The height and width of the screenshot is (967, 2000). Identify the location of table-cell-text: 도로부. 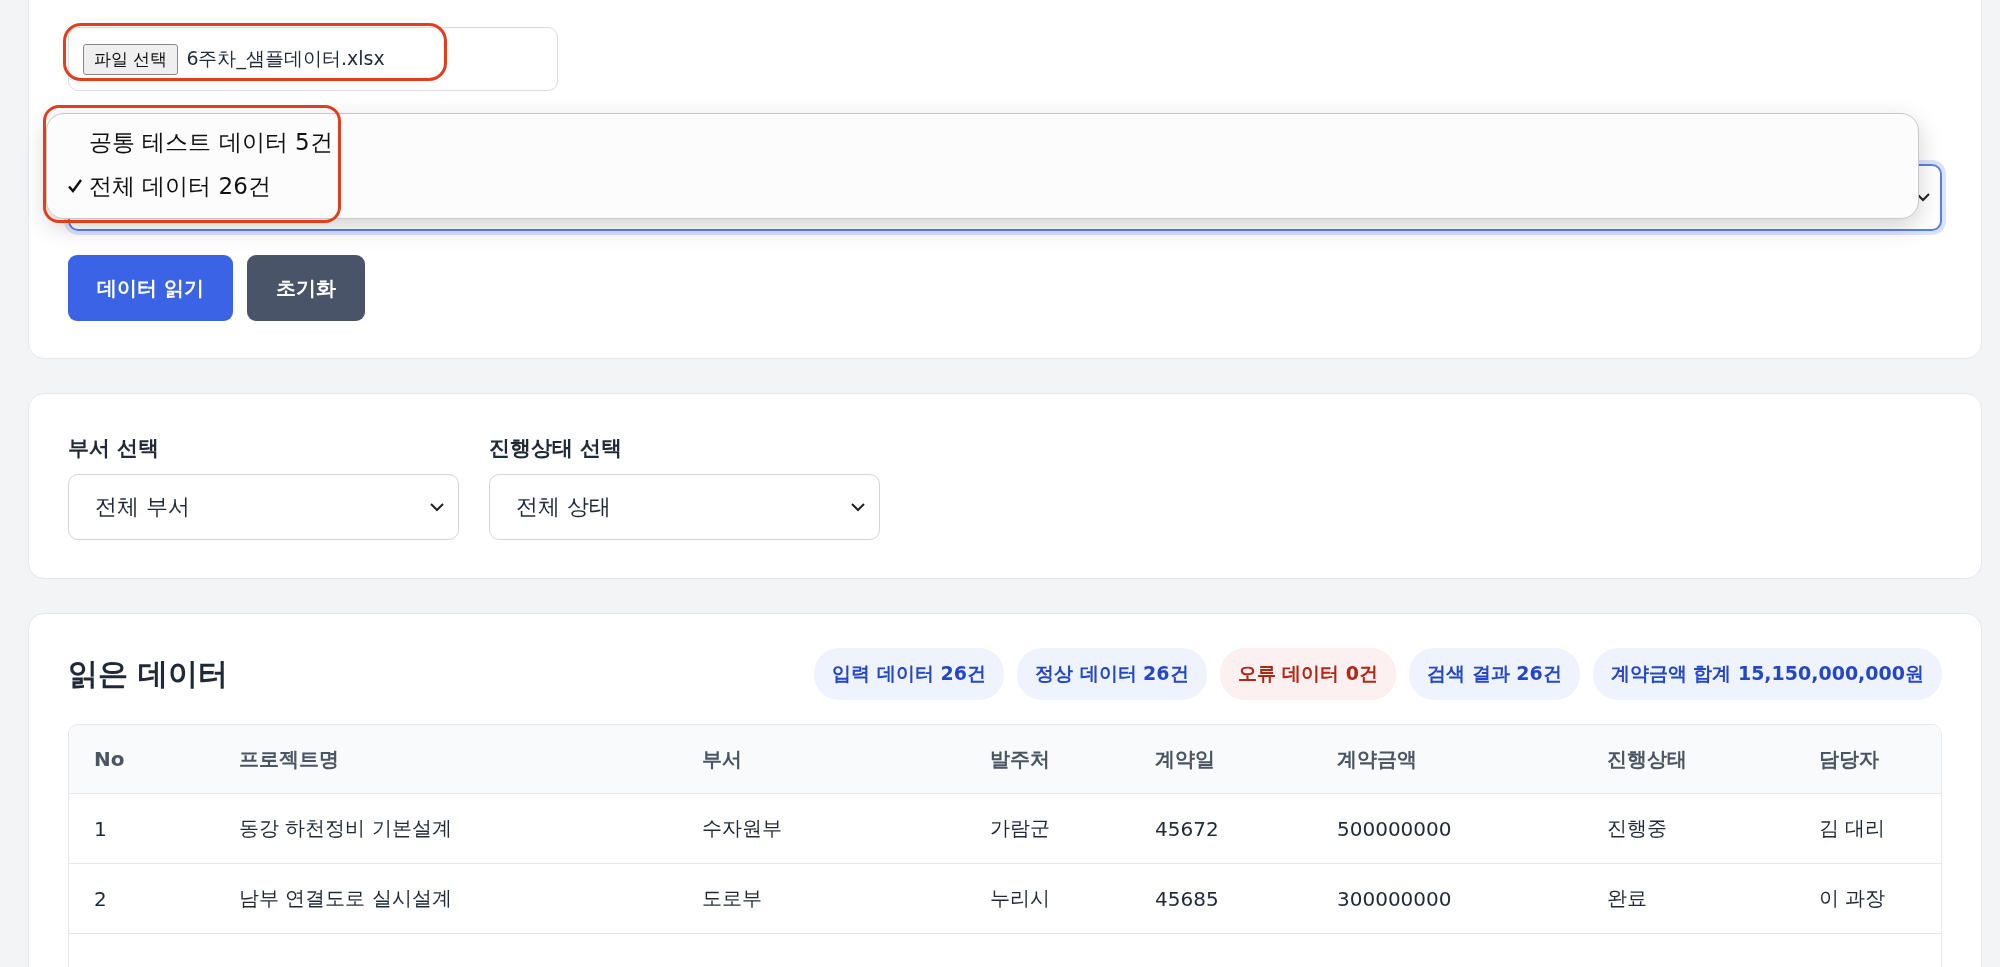
(732, 898).